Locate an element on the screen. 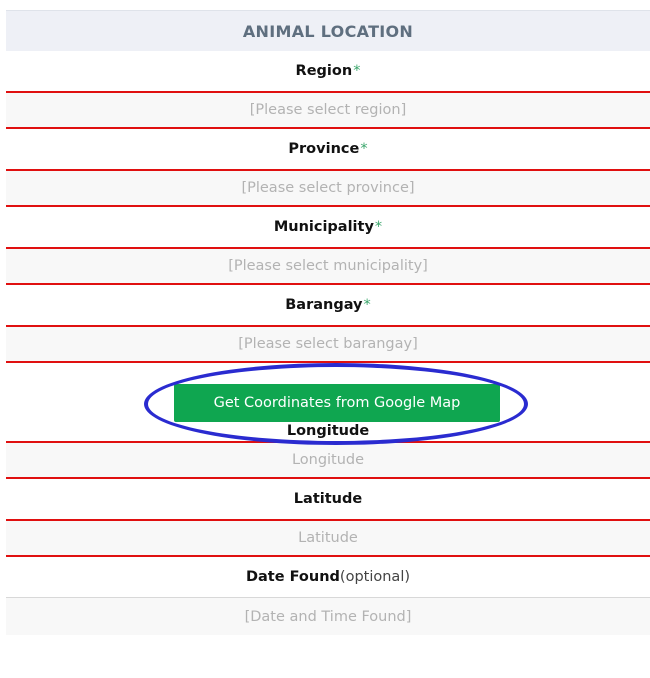  province-required-mark: * is located at coordinates (364, 149).